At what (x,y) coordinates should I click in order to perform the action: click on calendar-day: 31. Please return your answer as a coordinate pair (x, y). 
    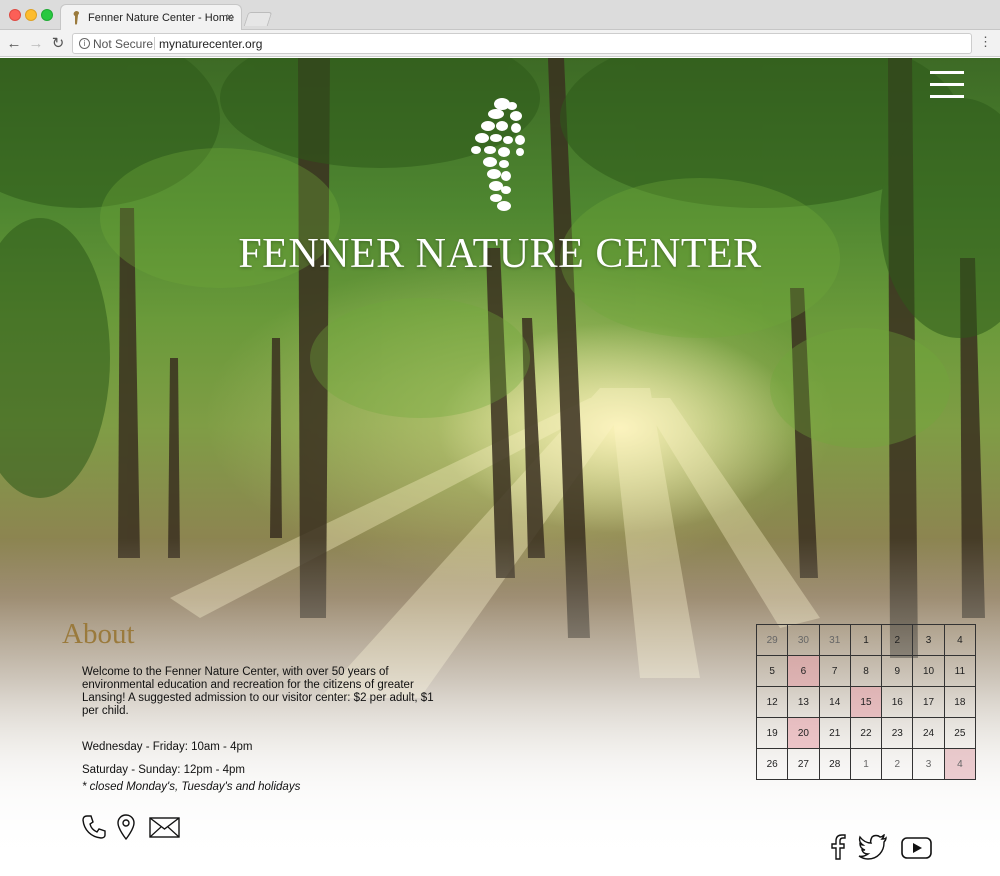
    Looking at the image, I should click on (834, 640).